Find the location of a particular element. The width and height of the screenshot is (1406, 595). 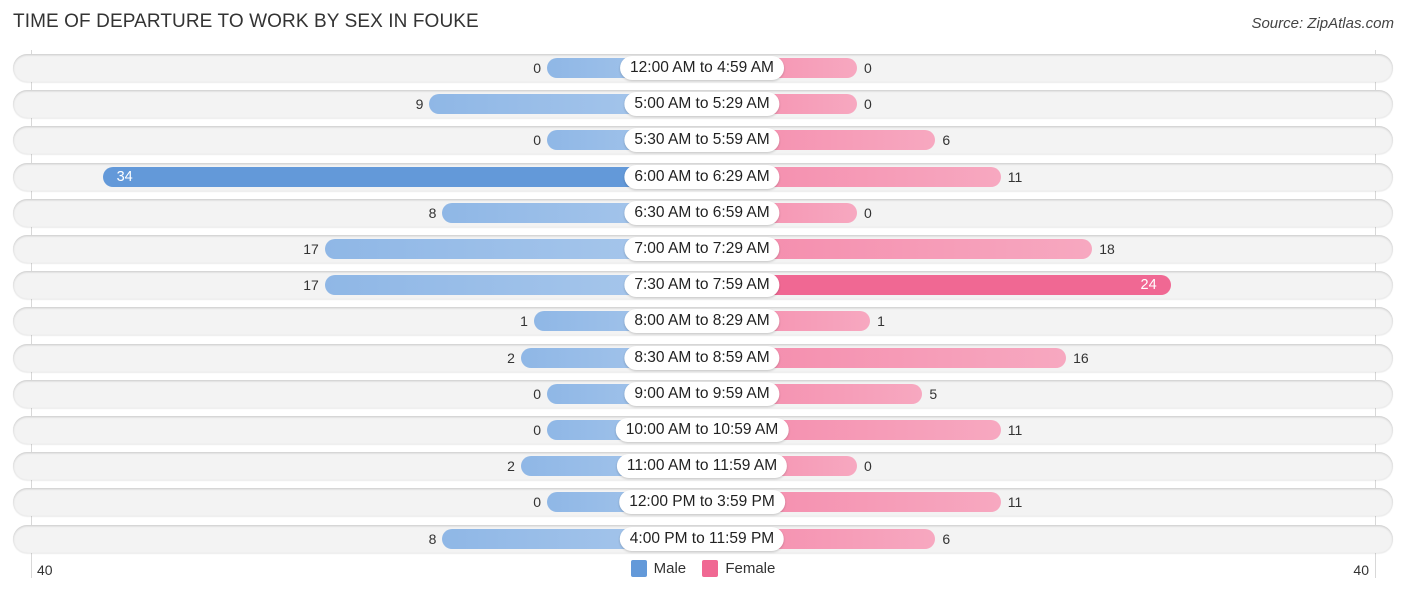

value-label-female: 16 is located at coordinates (1081, 357).